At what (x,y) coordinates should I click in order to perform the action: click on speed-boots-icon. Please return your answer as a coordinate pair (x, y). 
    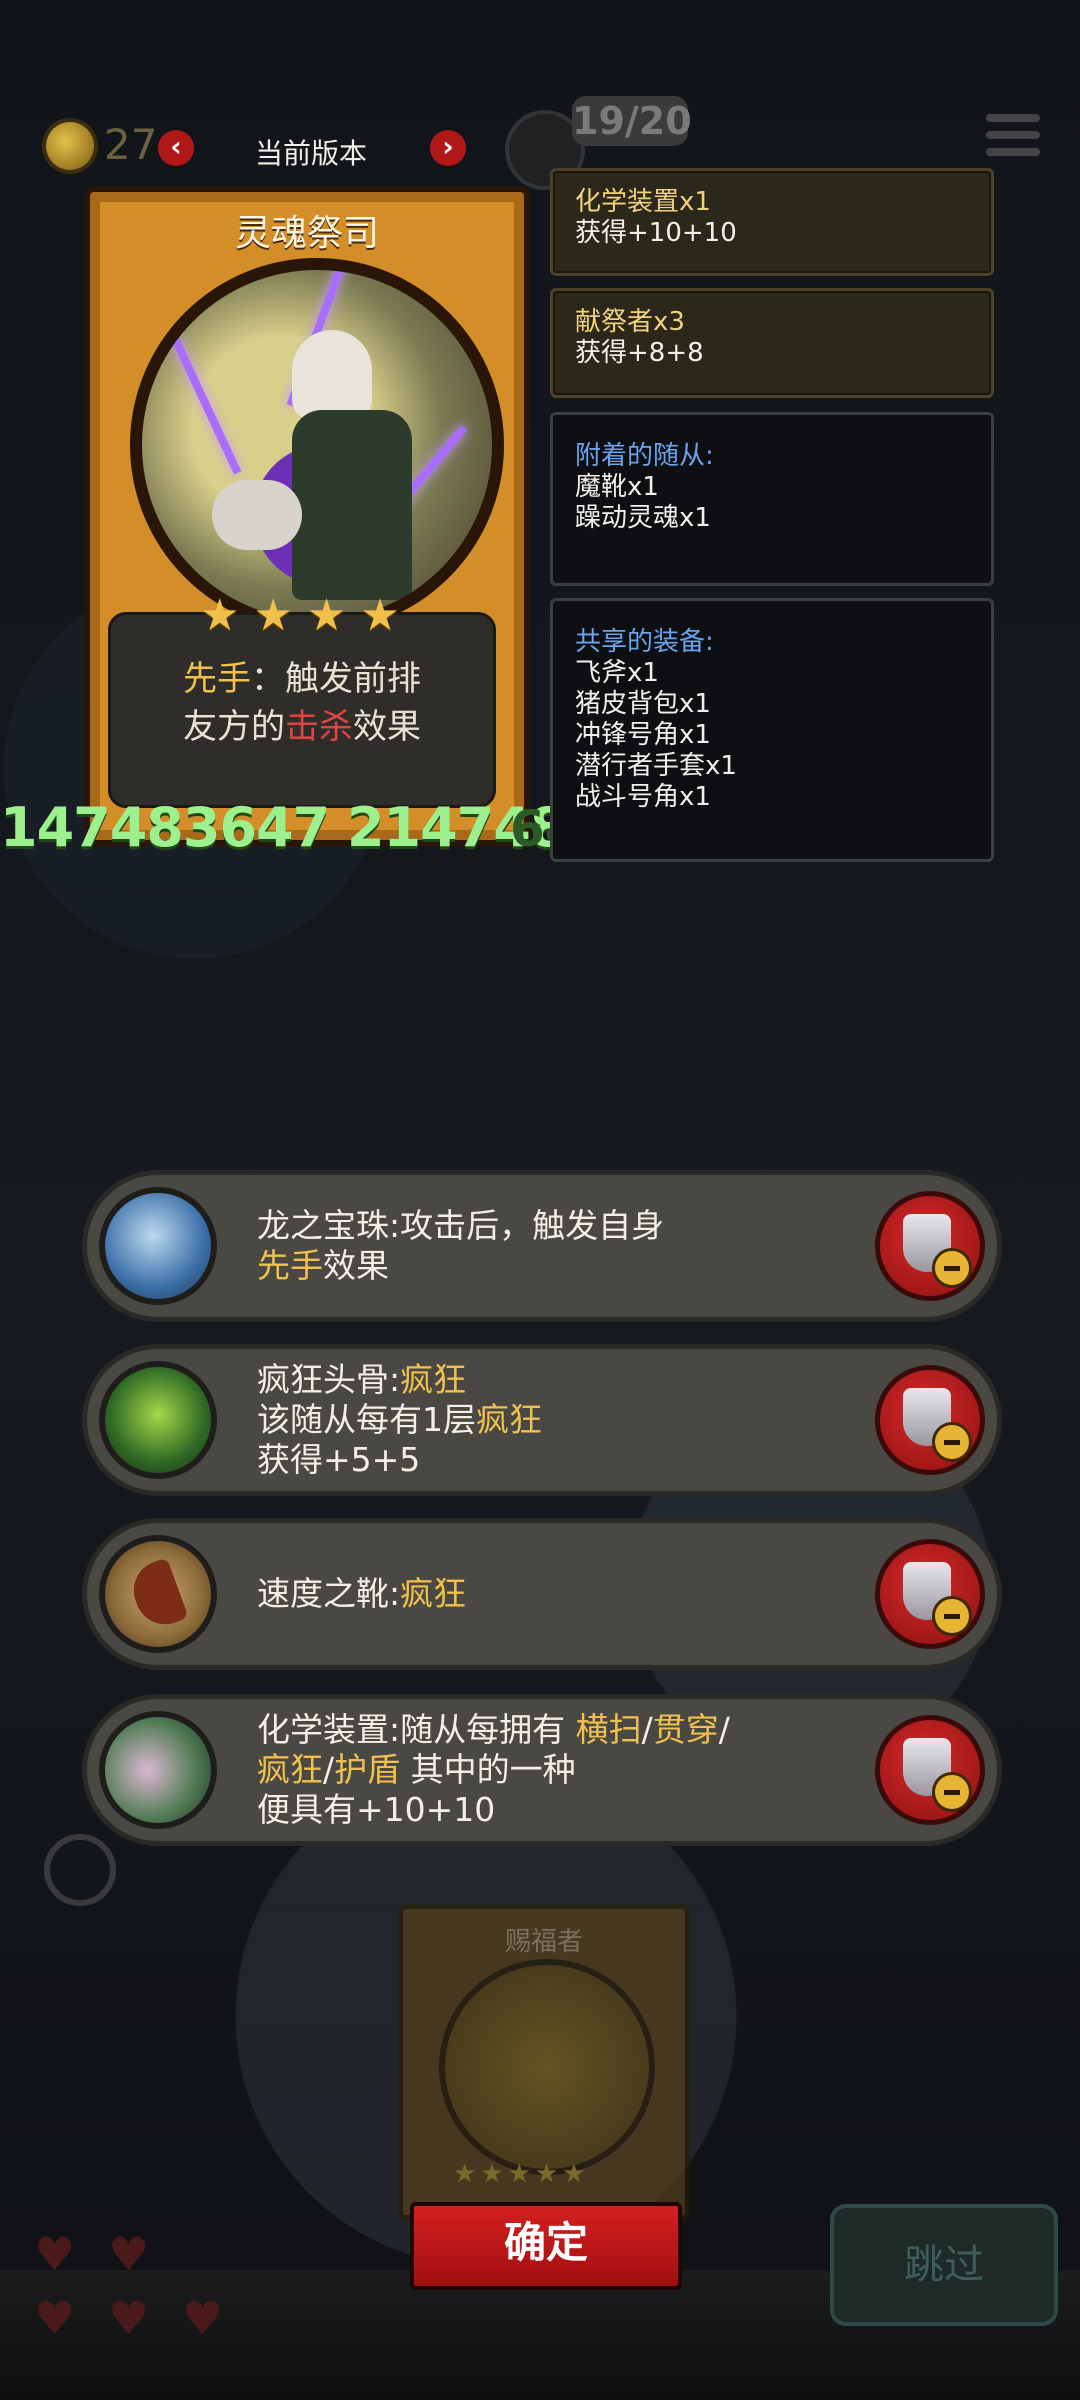
    Looking at the image, I should click on (158, 1594).